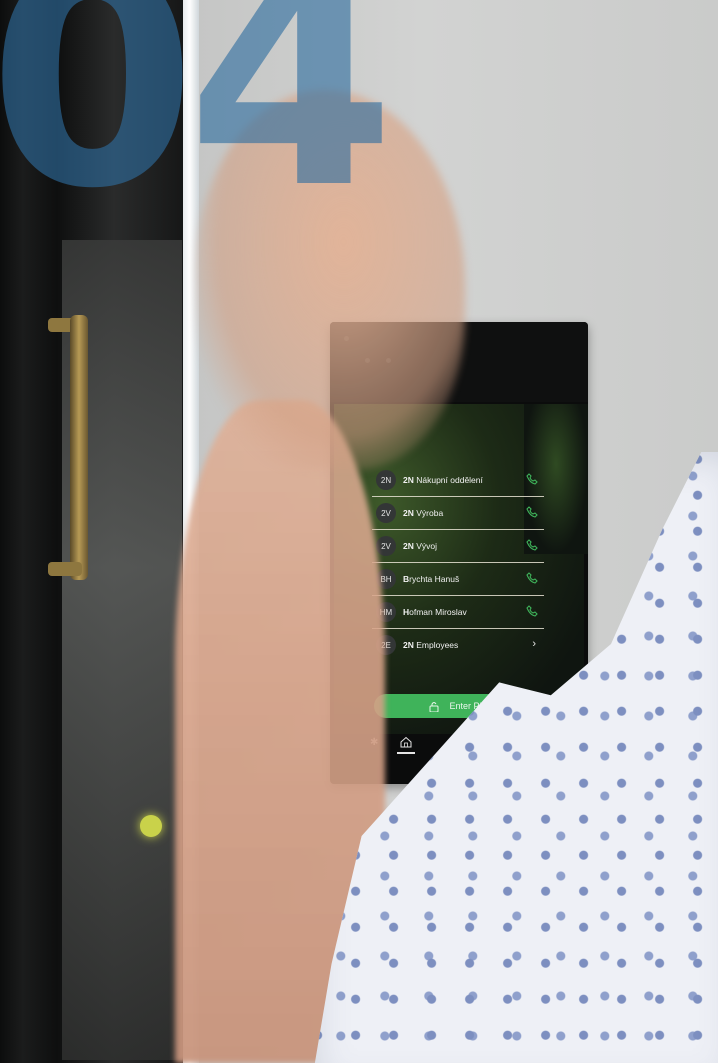  Describe the element at coordinates (458, 513) in the screenshot. I see `contact-item: 2V 2N Výroba` at that location.